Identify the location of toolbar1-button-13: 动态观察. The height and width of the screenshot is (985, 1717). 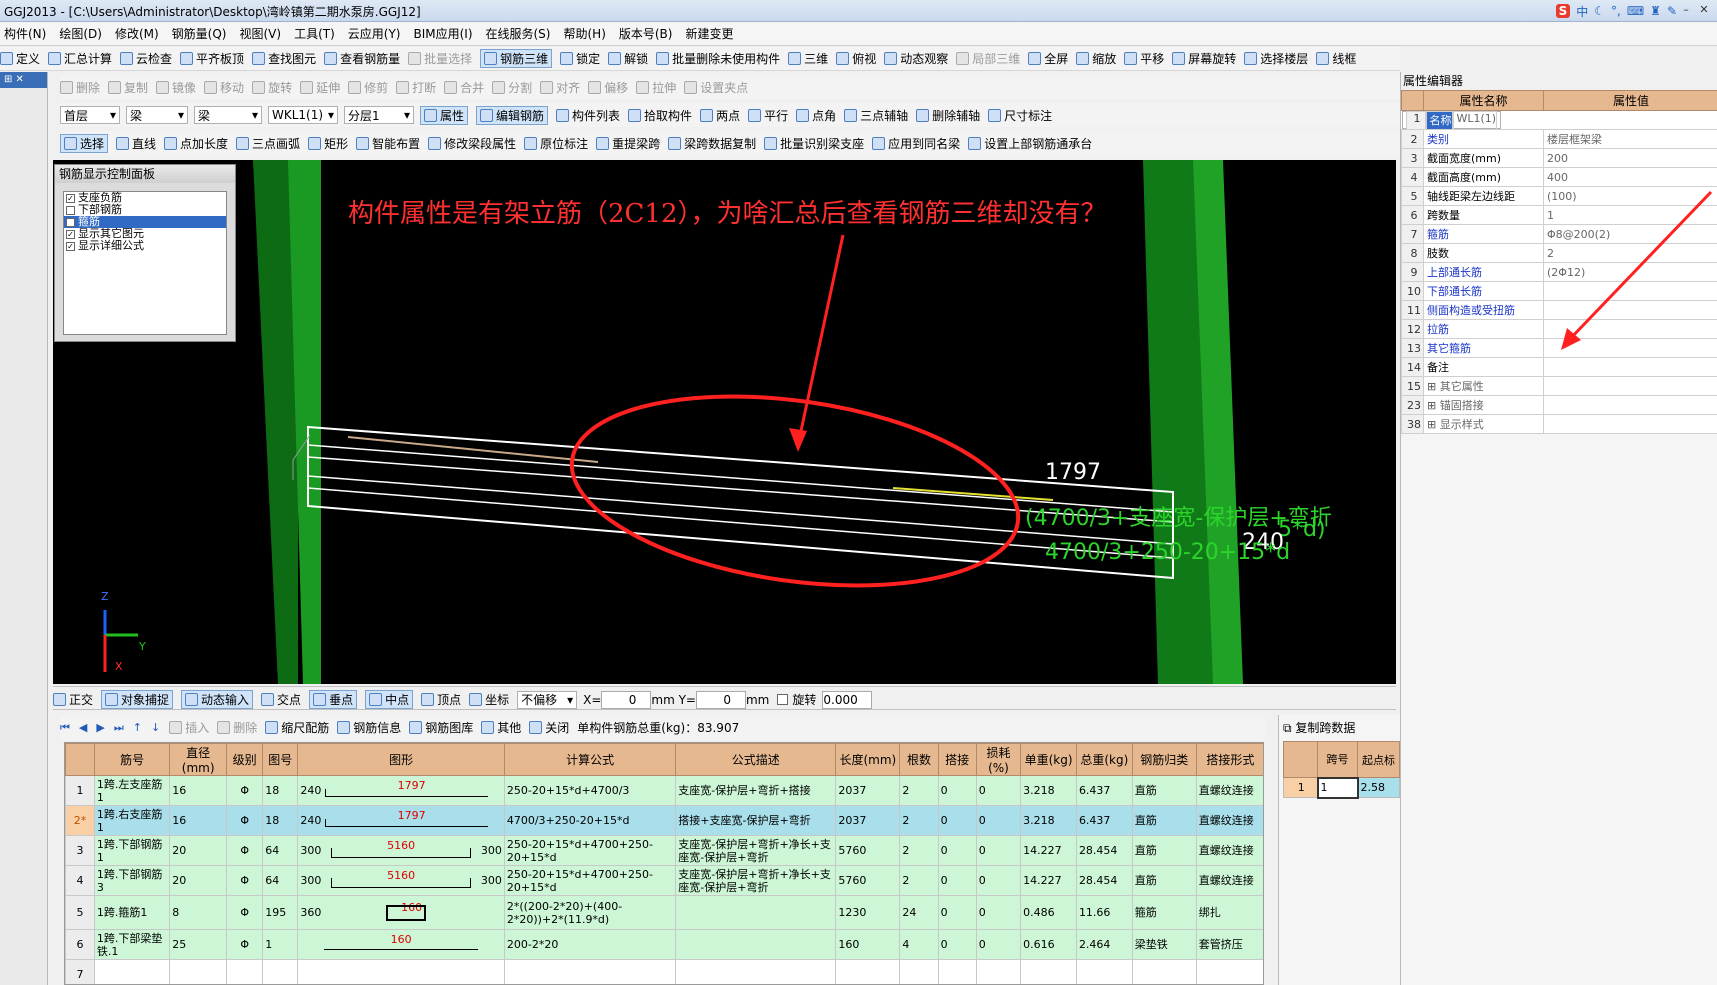
(916, 58).